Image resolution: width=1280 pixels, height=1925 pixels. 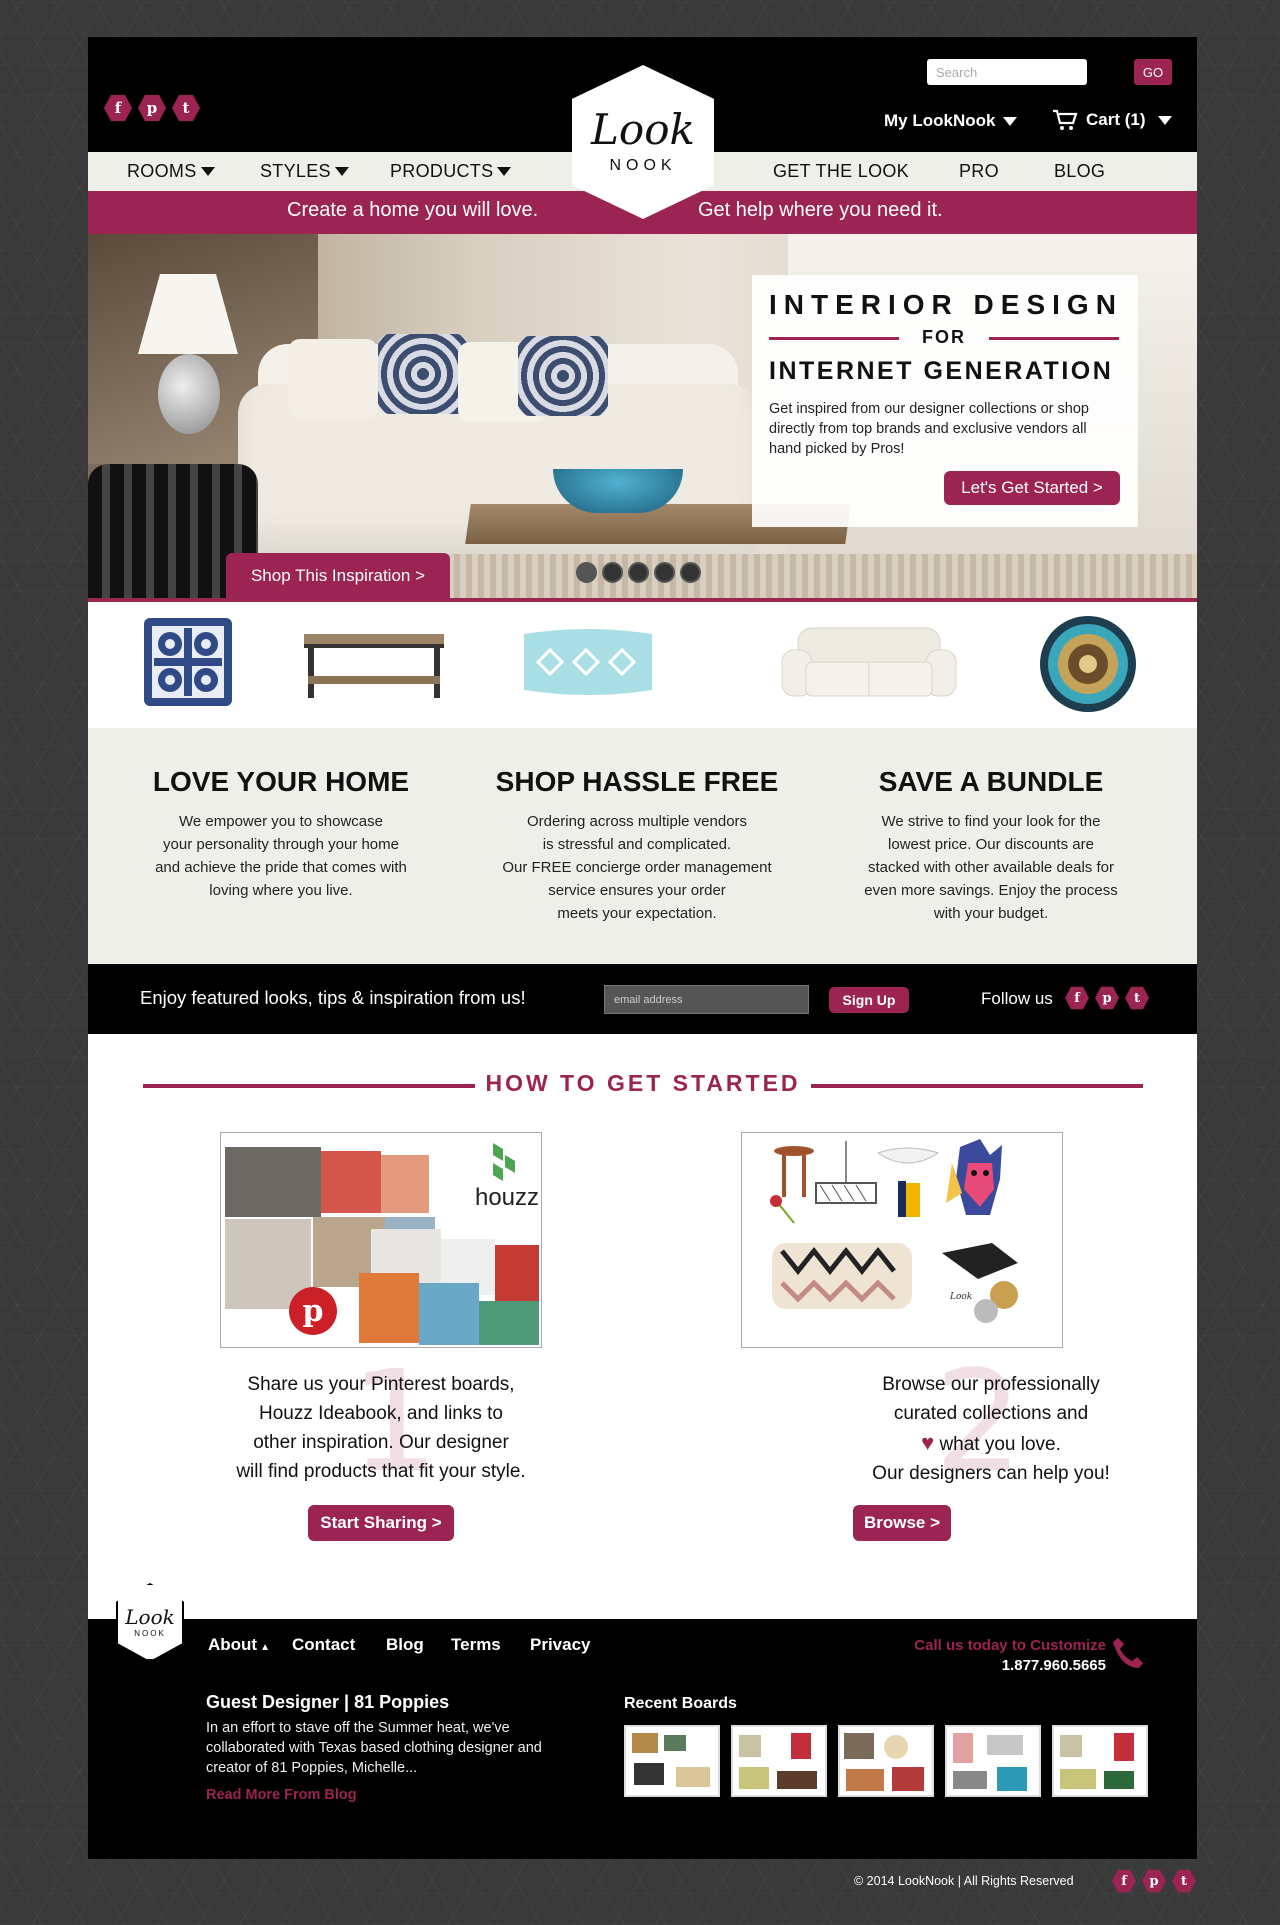 I want to click on footer-link-about: About ▲, so click(x=239, y=1645).